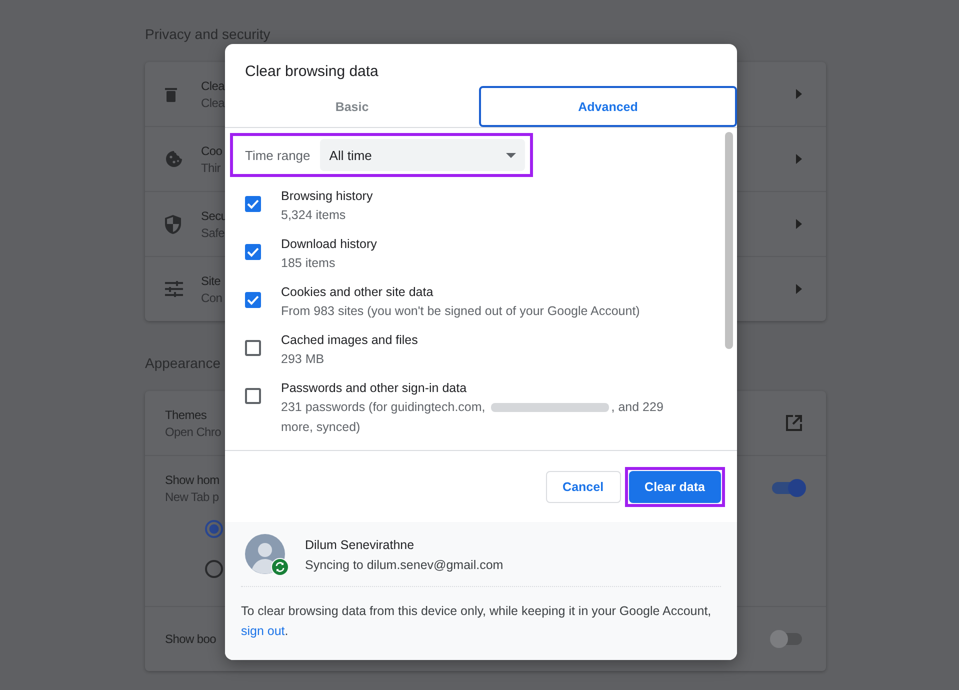 This screenshot has width=959, height=690. What do you see at coordinates (583, 486) in the screenshot?
I see `cancel-button: Cancel` at bounding box center [583, 486].